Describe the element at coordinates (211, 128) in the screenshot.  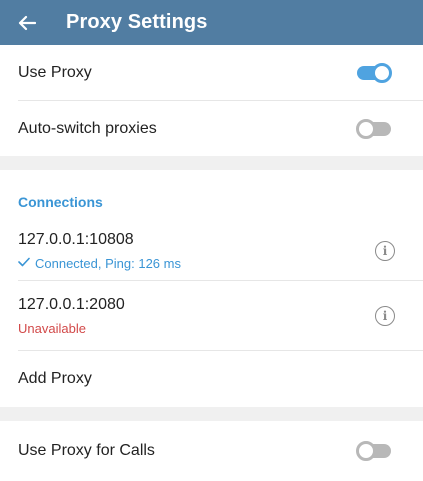
I see `auto-switch-row: Auto-switch proxies` at that location.